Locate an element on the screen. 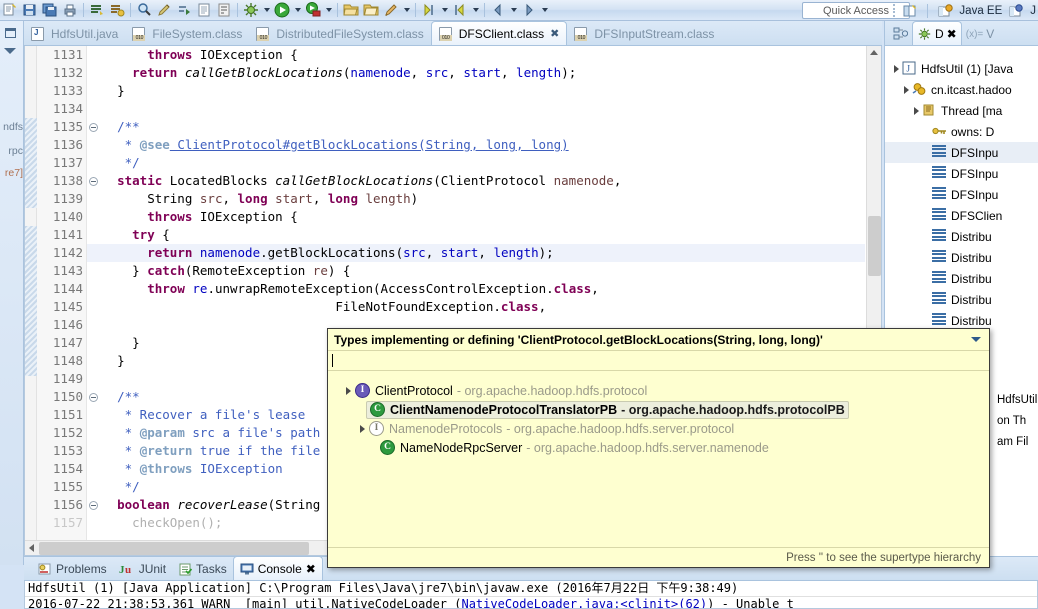 This screenshot has width=1038, height=609. tab-problems: Problems is located at coordinates (72, 569).